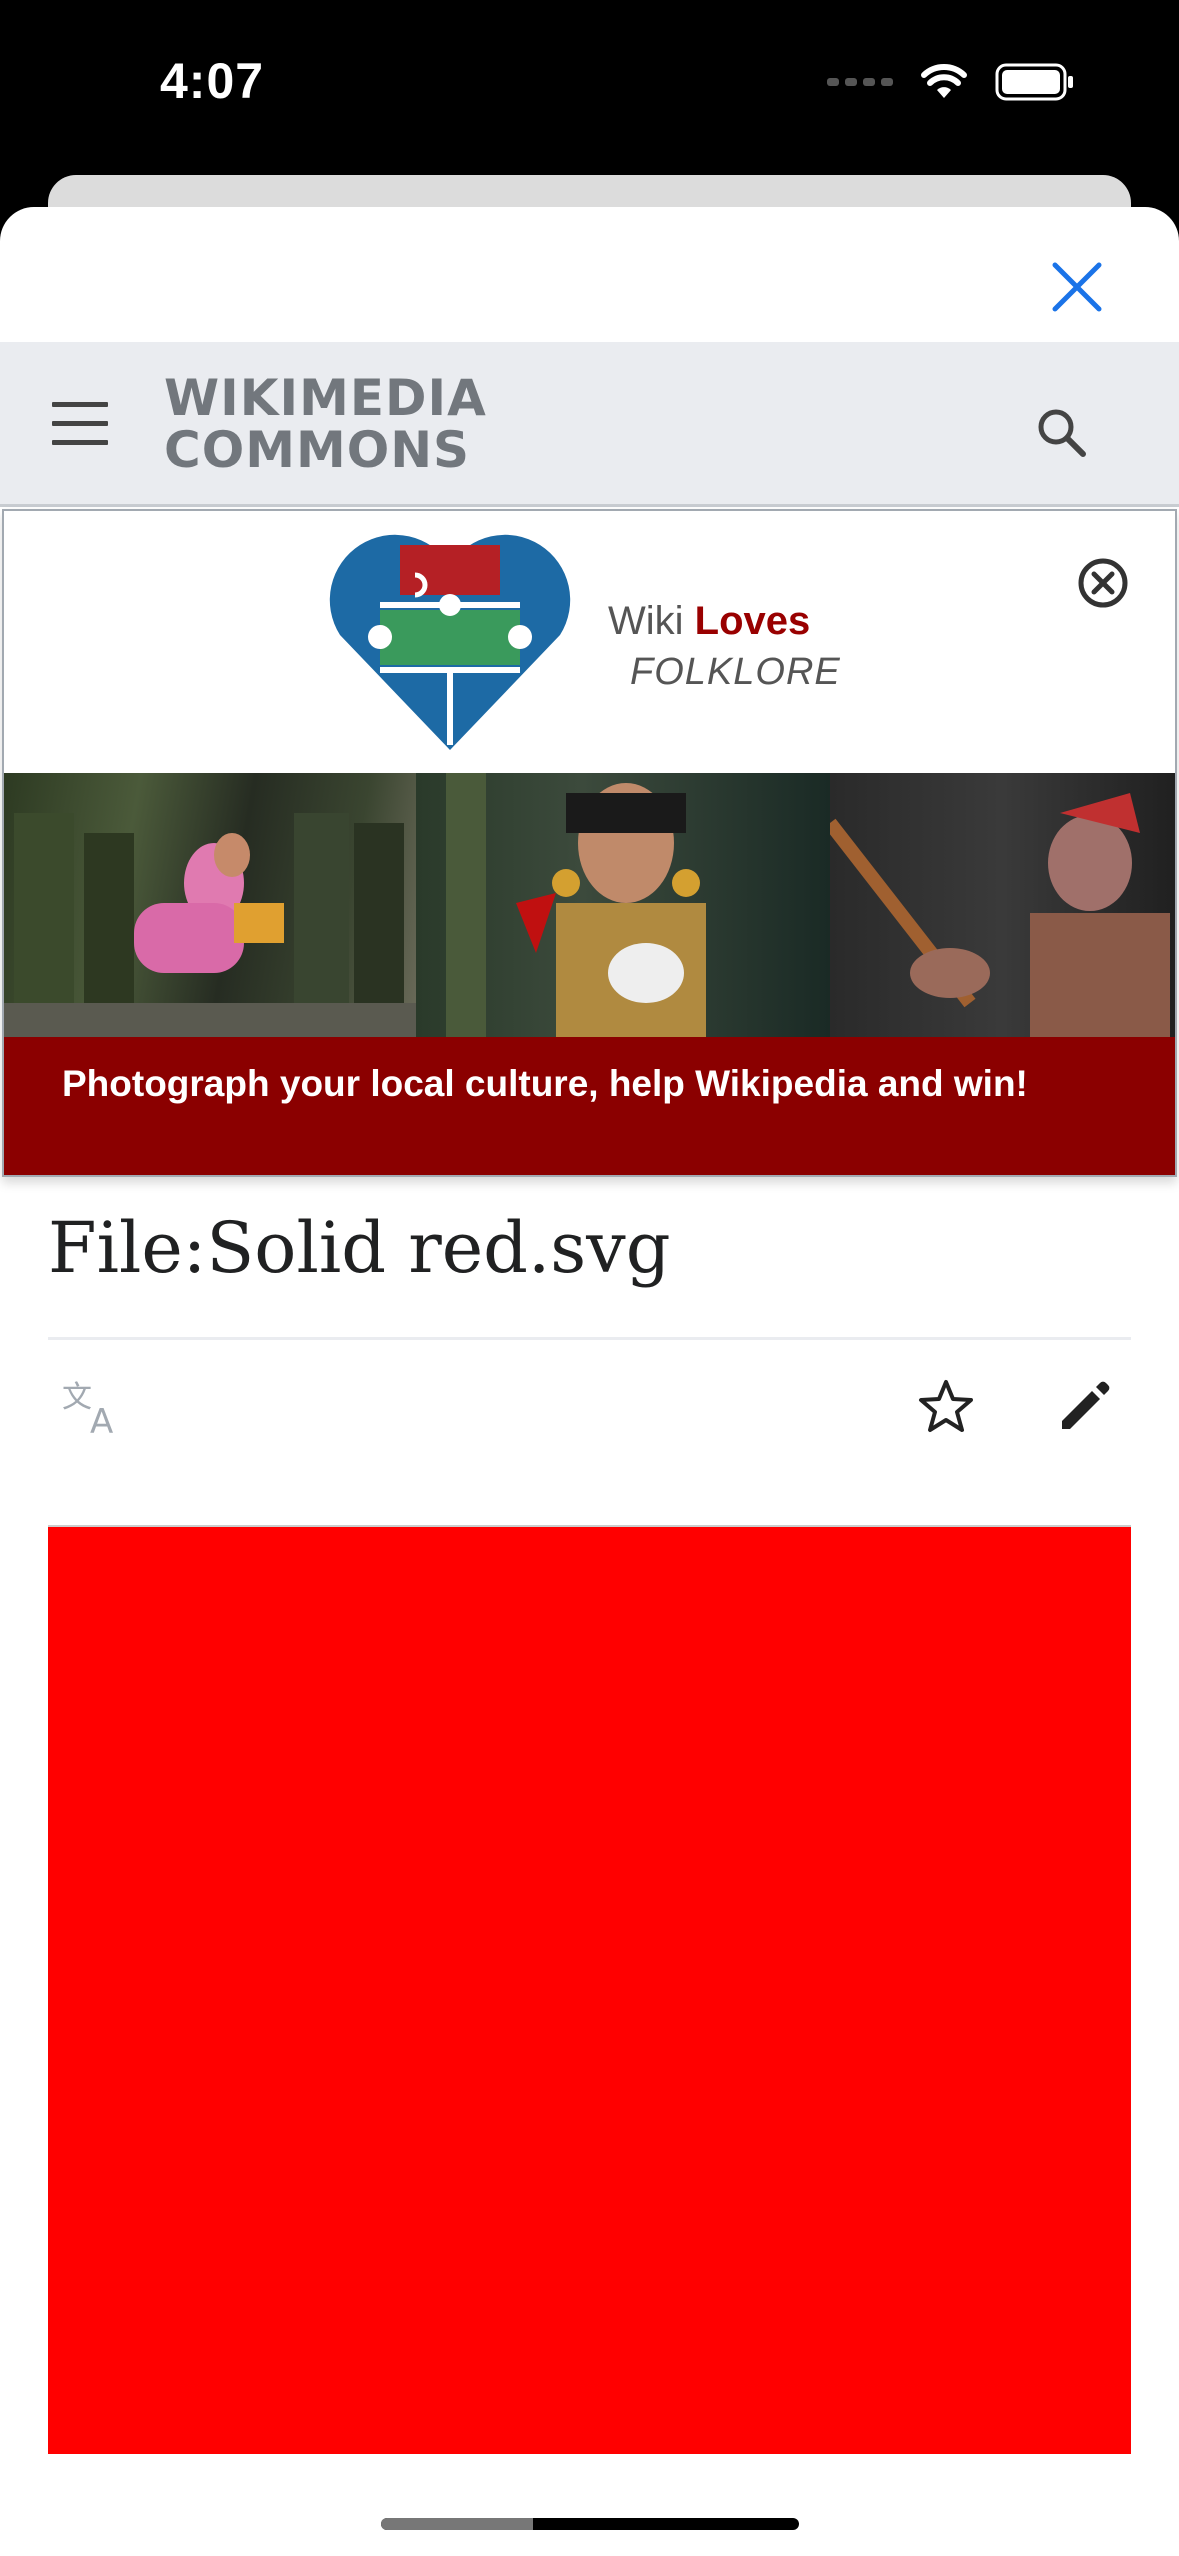 This screenshot has height=2556, width=1179. Describe the element at coordinates (325, 398) in the screenshot. I see `logo-line-1: WIKIMEDIA` at that location.